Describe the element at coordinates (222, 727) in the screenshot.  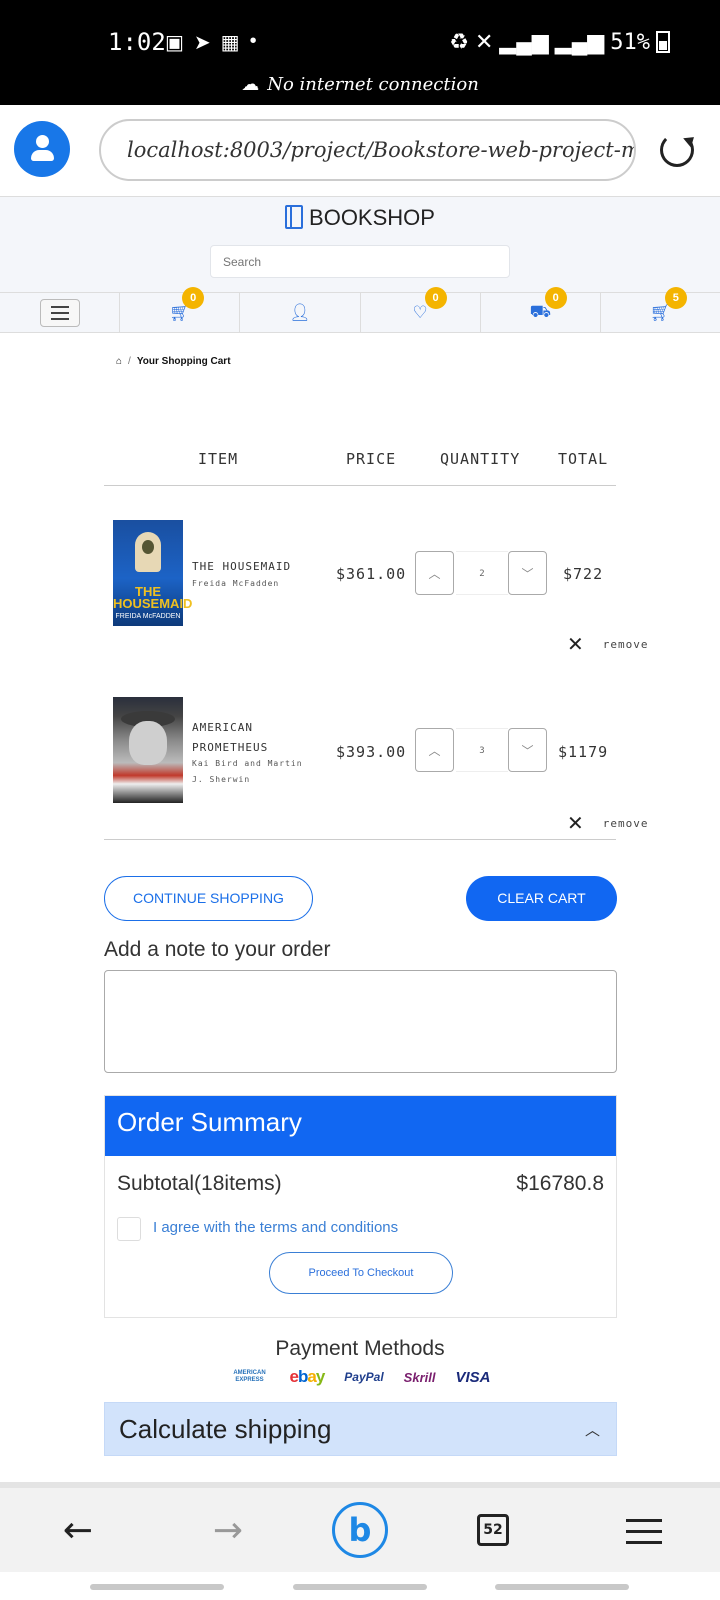
I see `item-title-line1: AMERICAN` at that location.